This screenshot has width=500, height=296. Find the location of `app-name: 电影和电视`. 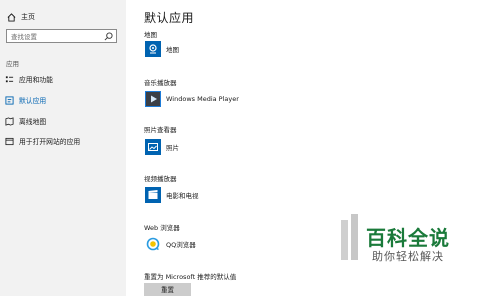

app-name: 电影和电视 is located at coordinates (182, 196).